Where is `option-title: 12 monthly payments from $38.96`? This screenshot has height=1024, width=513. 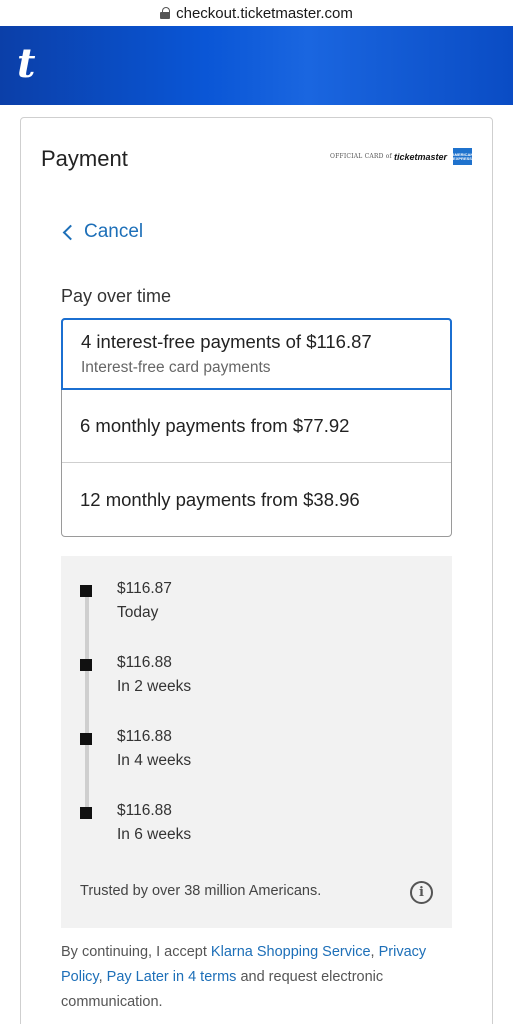 option-title: 12 monthly payments from $38.96 is located at coordinates (220, 499).